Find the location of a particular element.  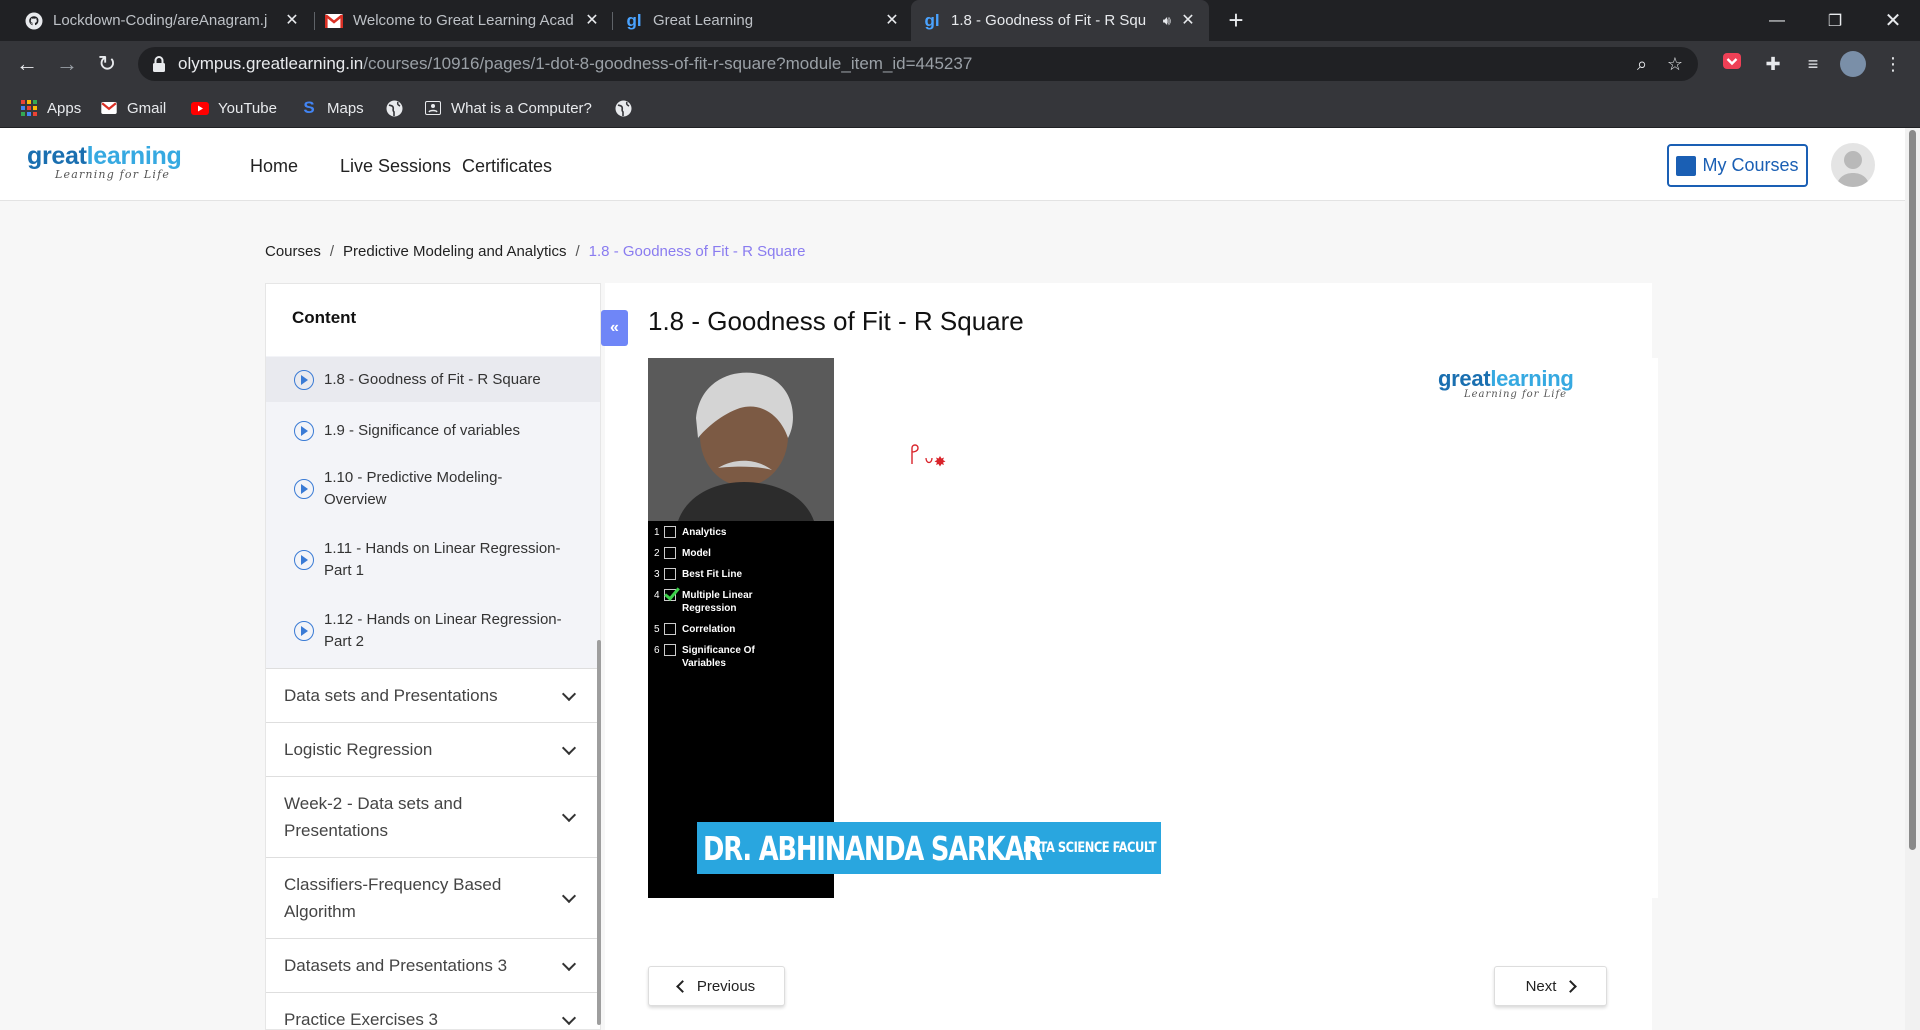

bookmark-apps: Apps is located at coordinates (50, 108).